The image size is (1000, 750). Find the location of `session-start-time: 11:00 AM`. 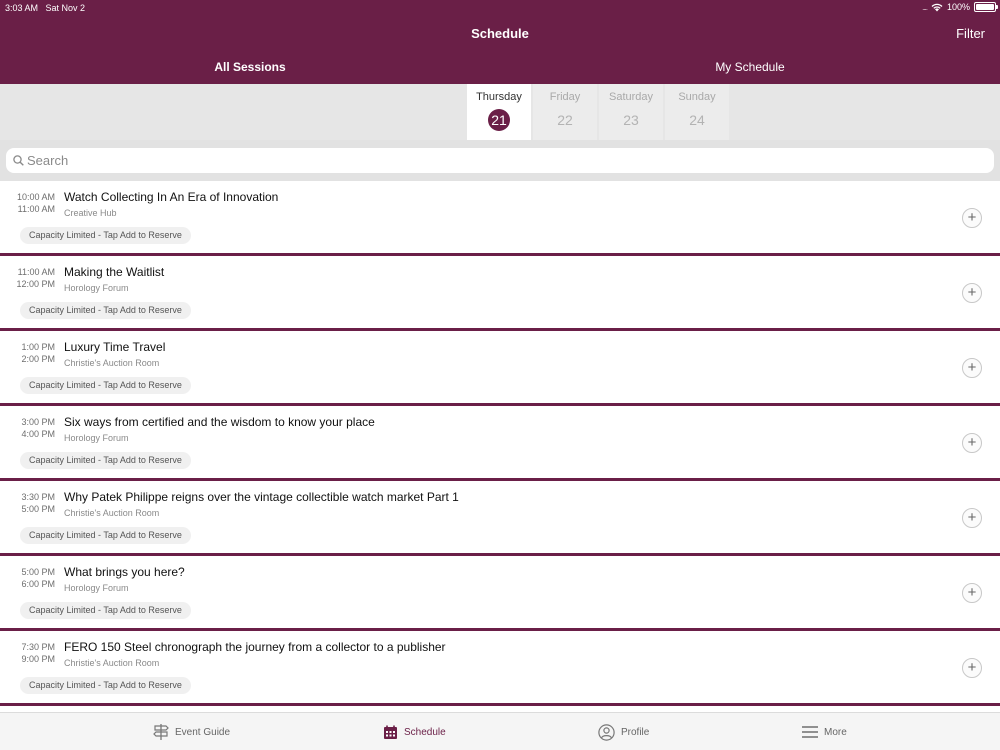

session-start-time: 11:00 AM is located at coordinates (36, 272).